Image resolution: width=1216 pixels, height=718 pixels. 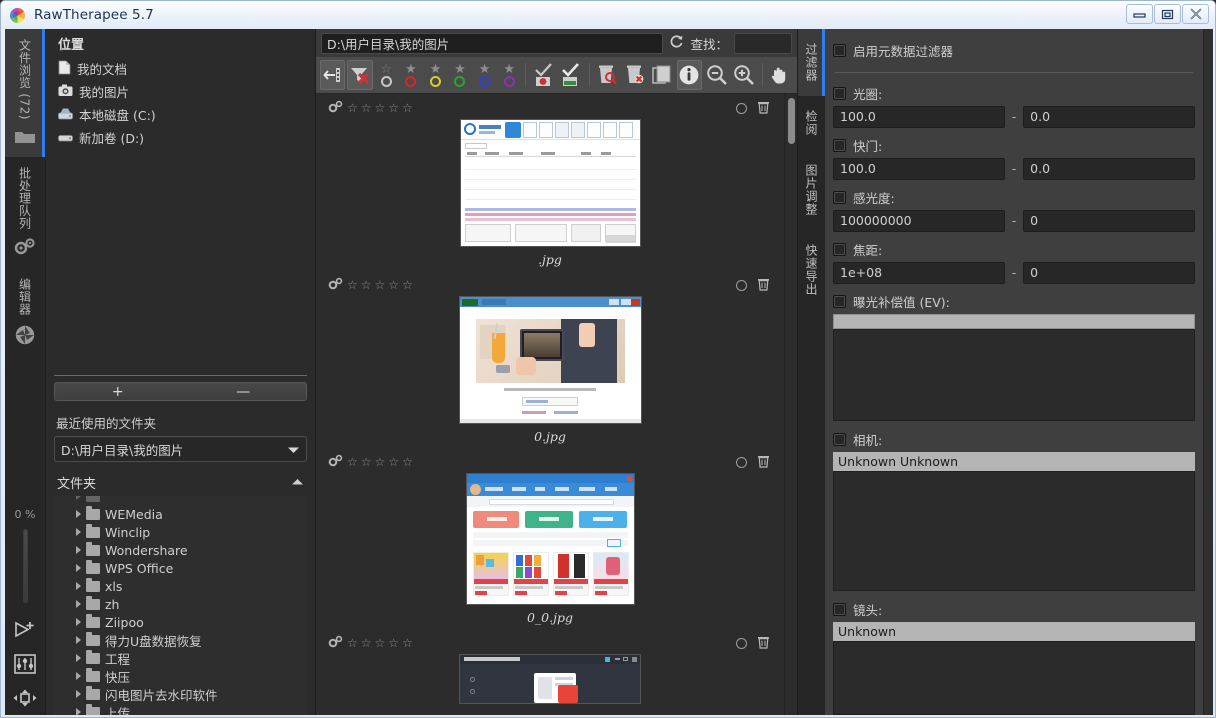 I want to click on tree-row: Wondershare, so click(x=180, y=550).